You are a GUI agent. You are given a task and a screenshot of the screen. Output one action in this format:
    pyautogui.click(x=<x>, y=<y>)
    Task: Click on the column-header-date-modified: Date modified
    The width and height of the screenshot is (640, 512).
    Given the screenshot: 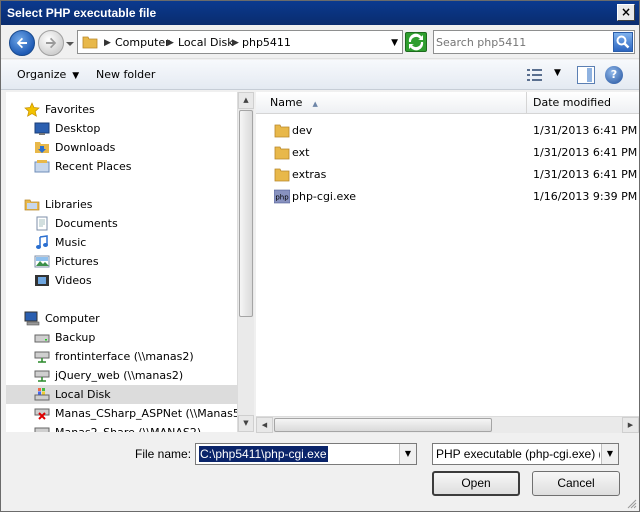 What is the action you would take?
    pyautogui.click(x=583, y=103)
    